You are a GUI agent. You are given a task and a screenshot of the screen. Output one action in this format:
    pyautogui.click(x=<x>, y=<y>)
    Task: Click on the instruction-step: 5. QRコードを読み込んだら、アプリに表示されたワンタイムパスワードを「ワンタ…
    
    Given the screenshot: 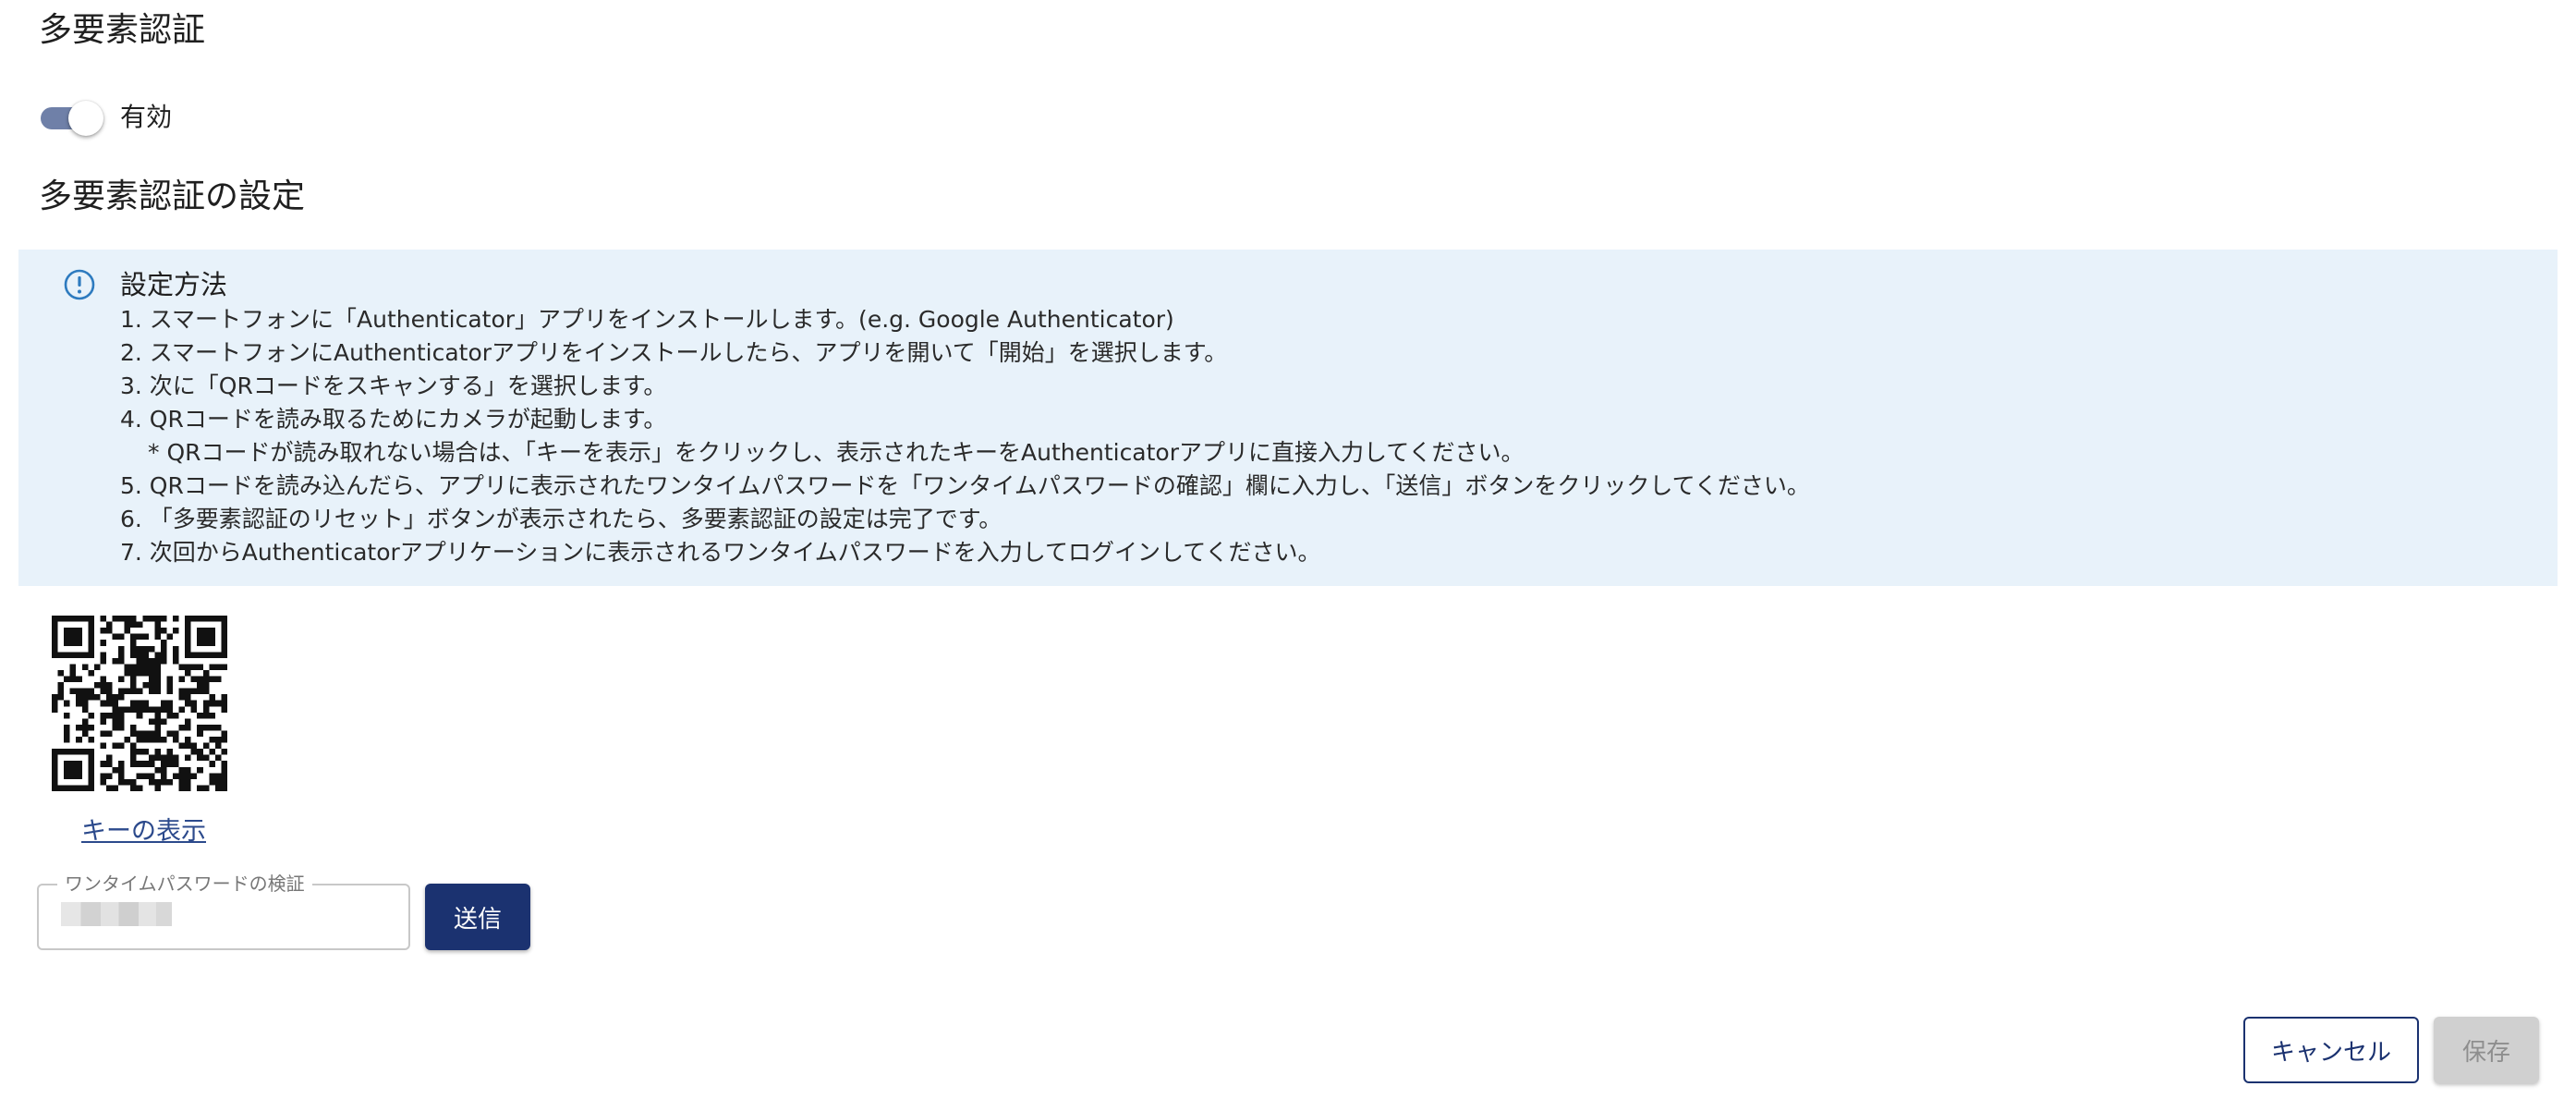 What is the action you would take?
    pyautogui.click(x=965, y=486)
    